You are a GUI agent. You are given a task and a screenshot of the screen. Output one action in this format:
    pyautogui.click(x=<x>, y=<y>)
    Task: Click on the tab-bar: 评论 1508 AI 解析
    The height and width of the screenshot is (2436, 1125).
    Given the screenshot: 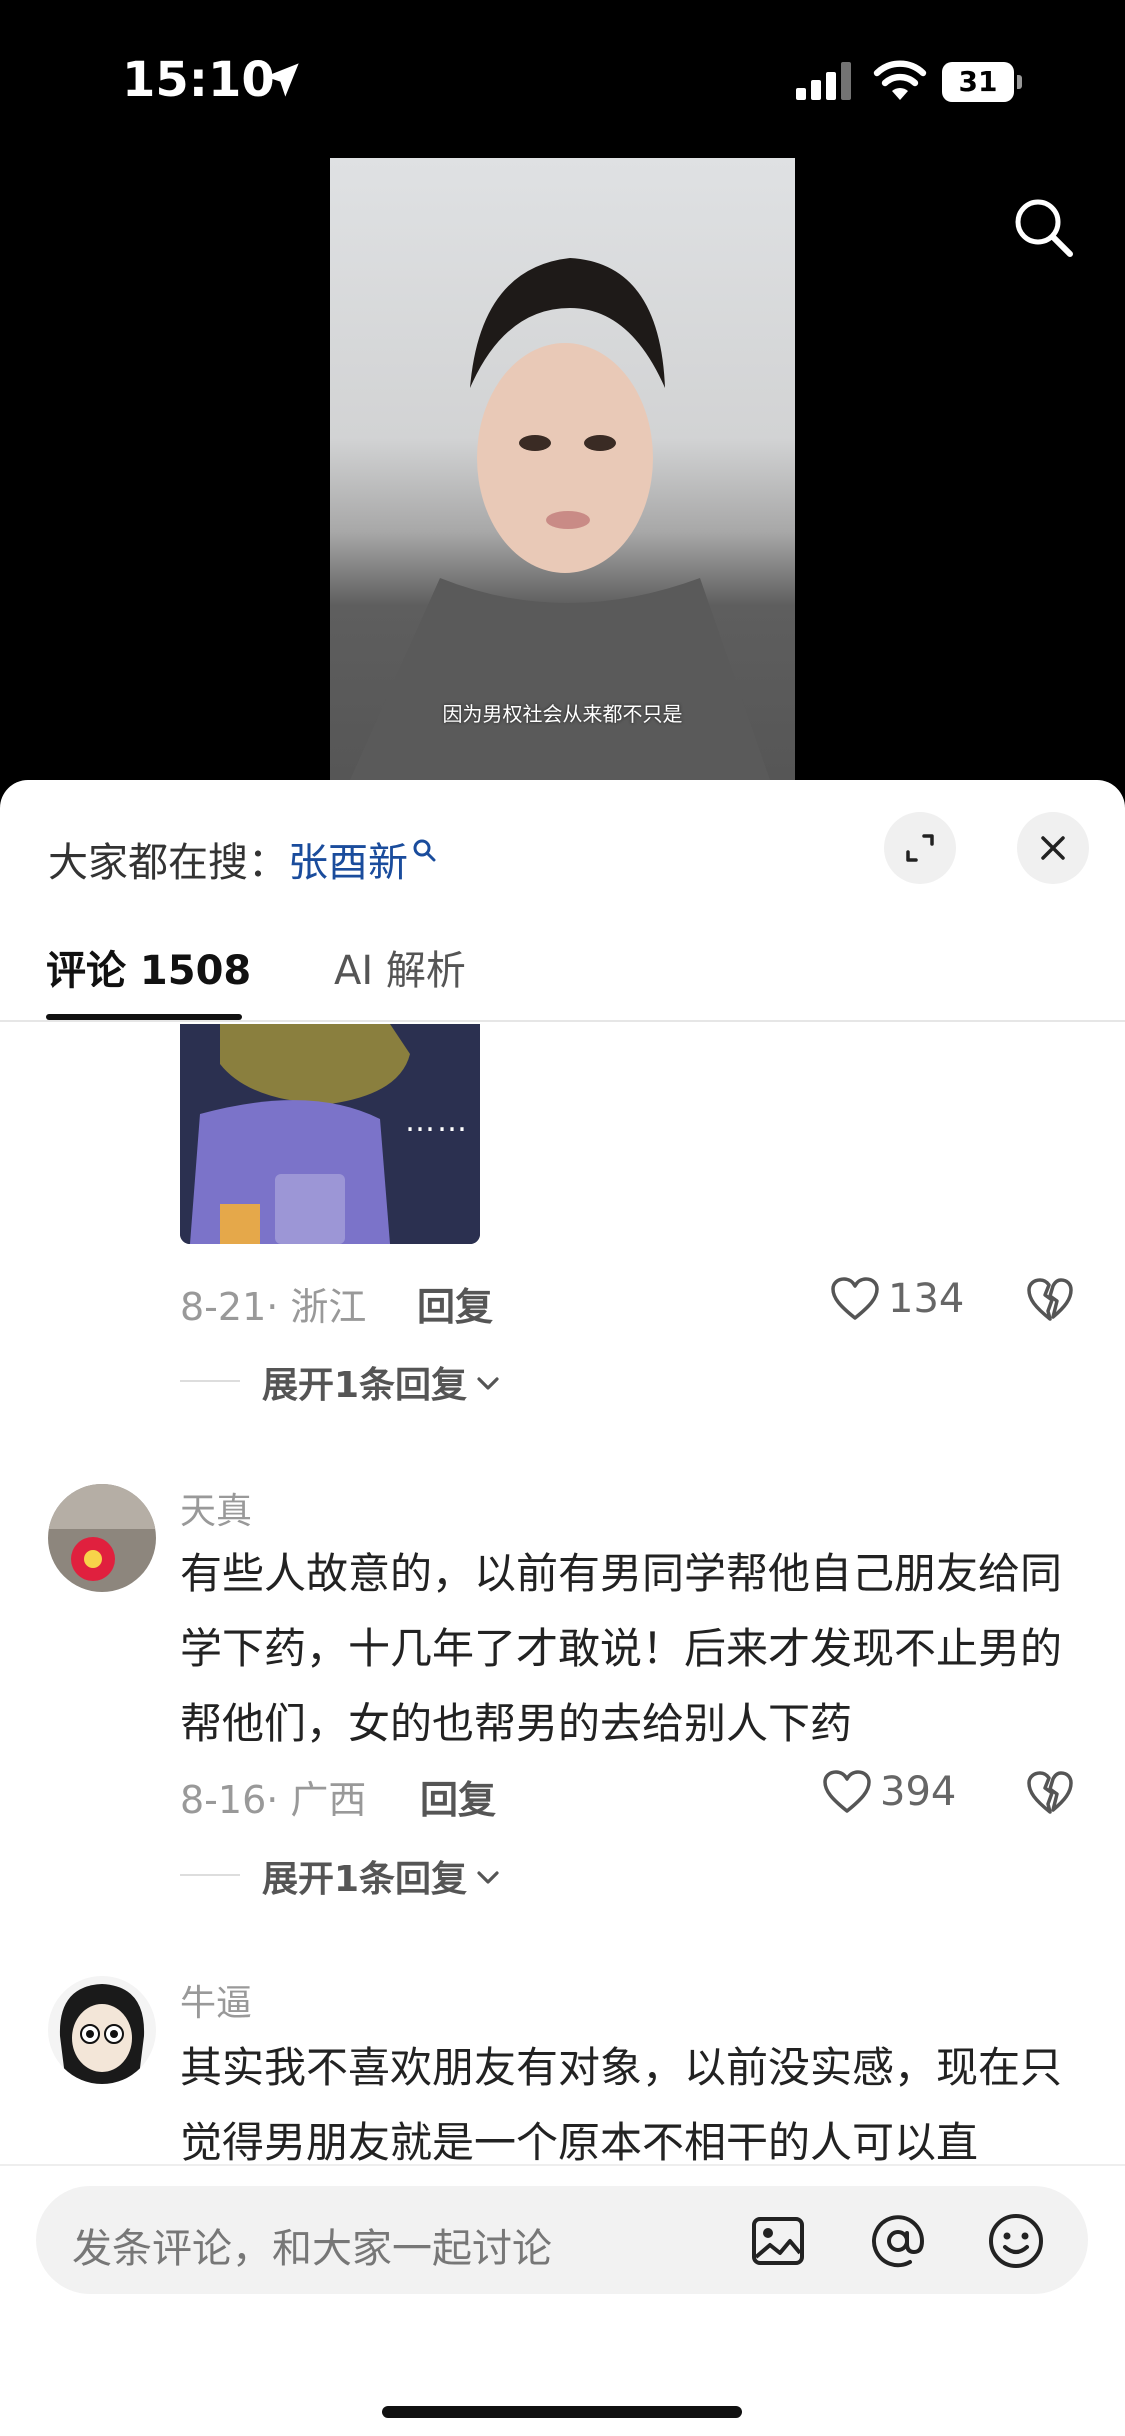 What is the action you would take?
    pyautogui.click(x=562, y=976)
    